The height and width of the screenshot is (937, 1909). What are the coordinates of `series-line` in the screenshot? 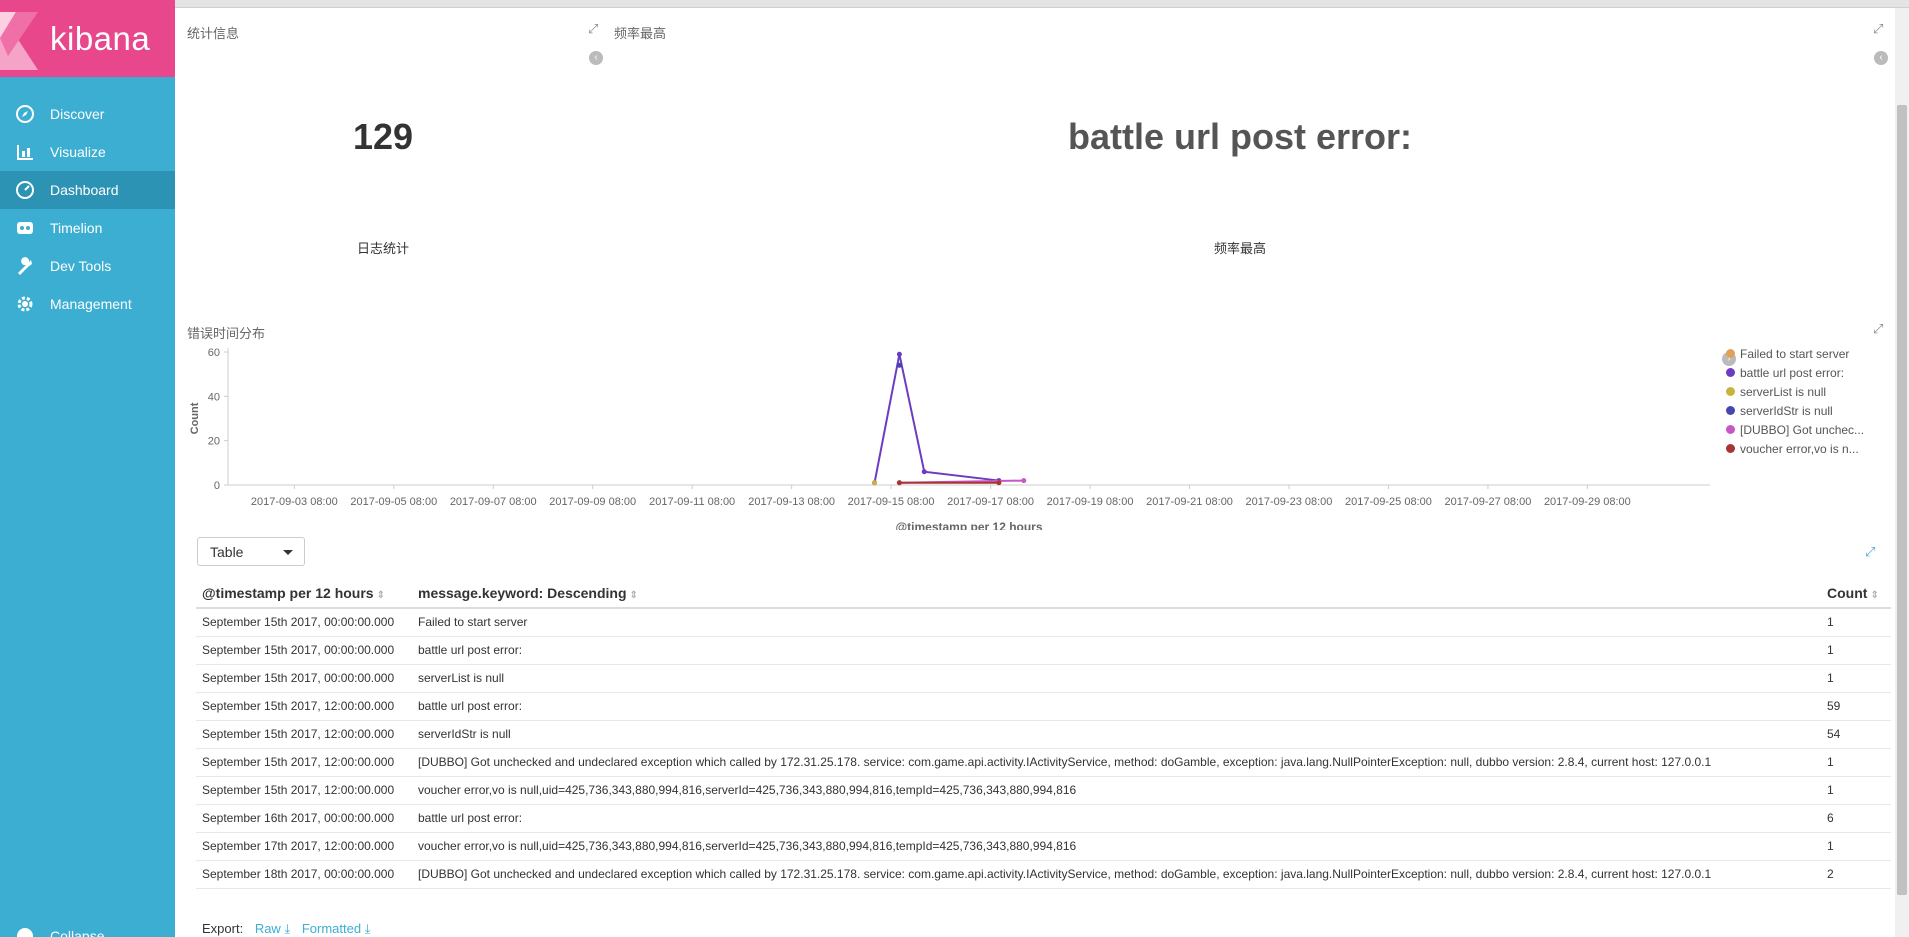 It's located at (936, 418).